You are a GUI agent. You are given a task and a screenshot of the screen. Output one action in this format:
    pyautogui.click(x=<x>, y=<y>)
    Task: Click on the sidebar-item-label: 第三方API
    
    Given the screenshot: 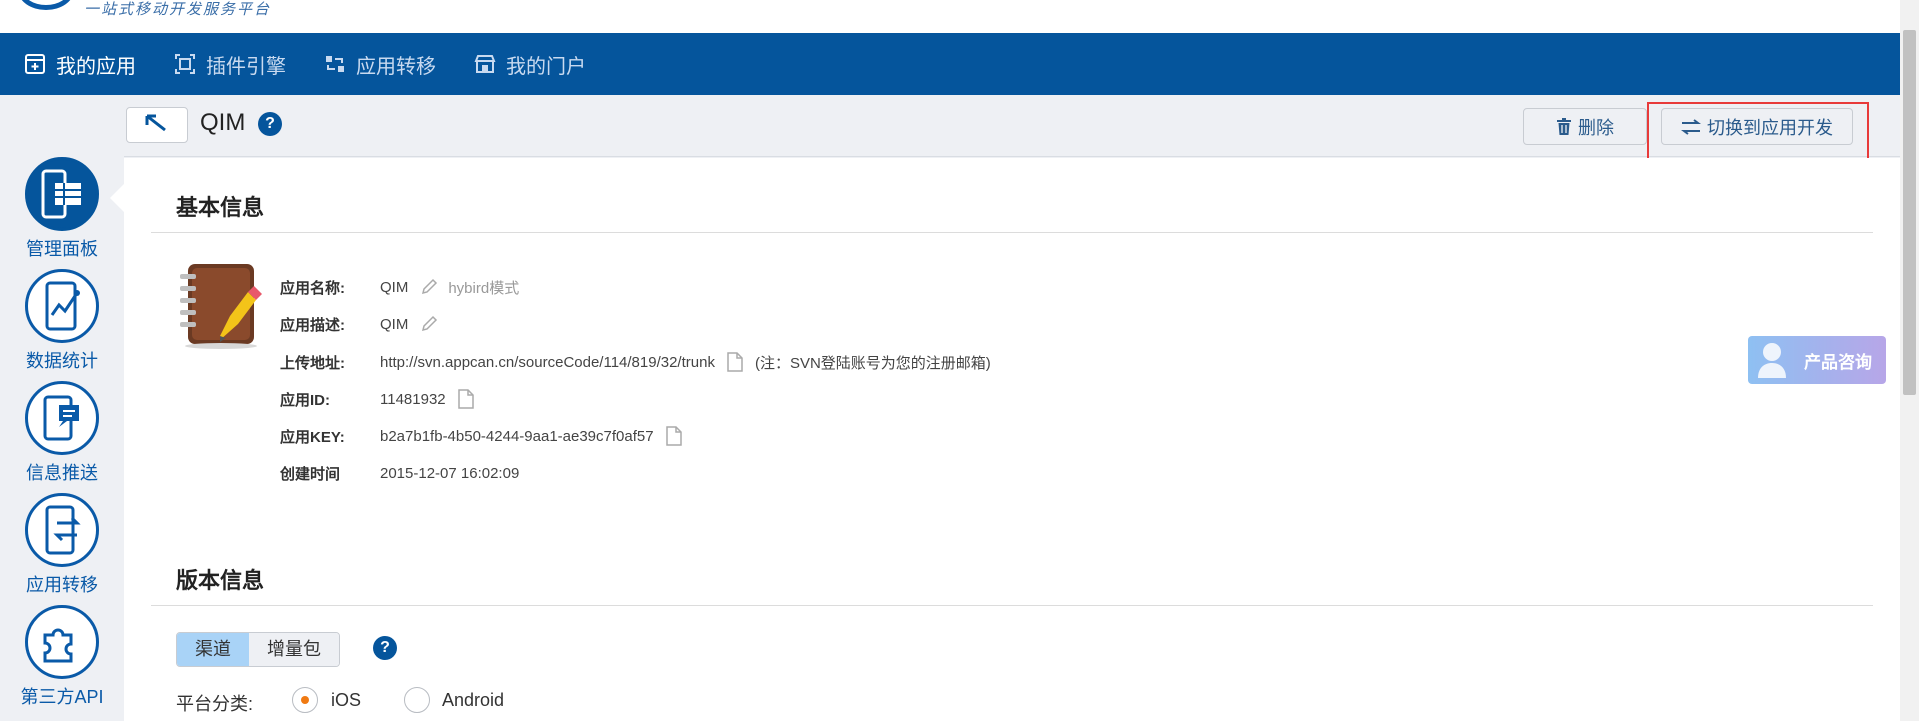 What is the action you would take?
    pyautogui.click(x=62, y=697)
    